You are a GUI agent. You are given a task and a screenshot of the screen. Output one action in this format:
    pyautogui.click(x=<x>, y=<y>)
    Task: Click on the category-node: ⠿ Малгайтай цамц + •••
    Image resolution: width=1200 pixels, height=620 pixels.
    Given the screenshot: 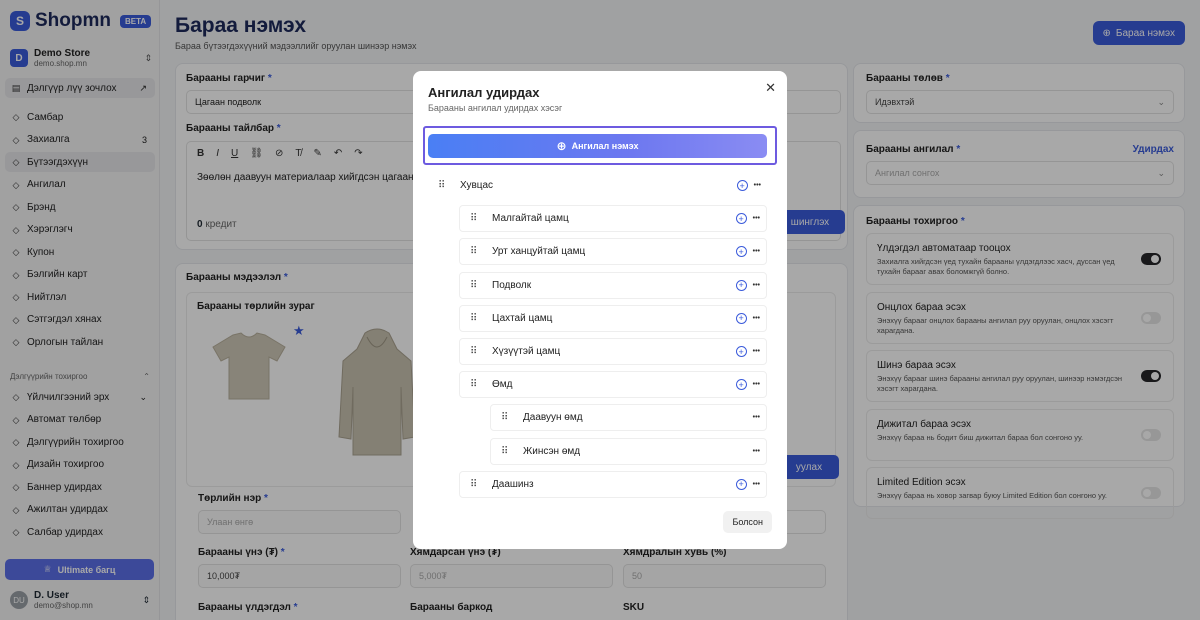 What is the action you would take?
    pyautogui.click(x=613, y=219)
    